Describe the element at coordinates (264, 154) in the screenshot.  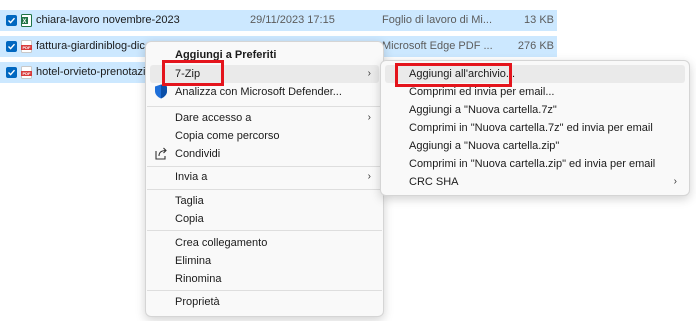
I see `menu-item-condividi: Condividi` at that location.